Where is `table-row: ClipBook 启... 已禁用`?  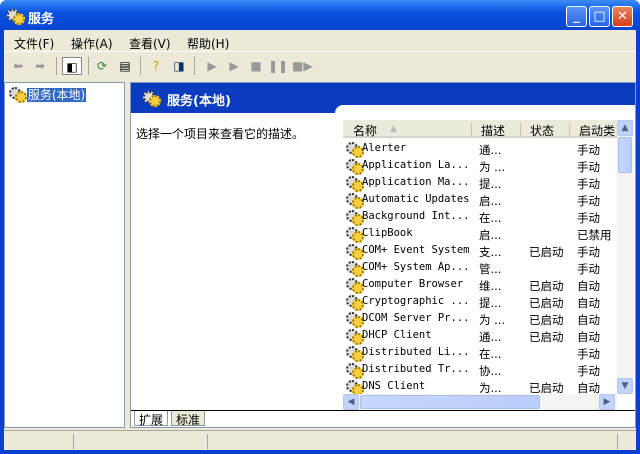
table-row: ClipBook 启... 已禁用 is located at coordinates (480, 234).